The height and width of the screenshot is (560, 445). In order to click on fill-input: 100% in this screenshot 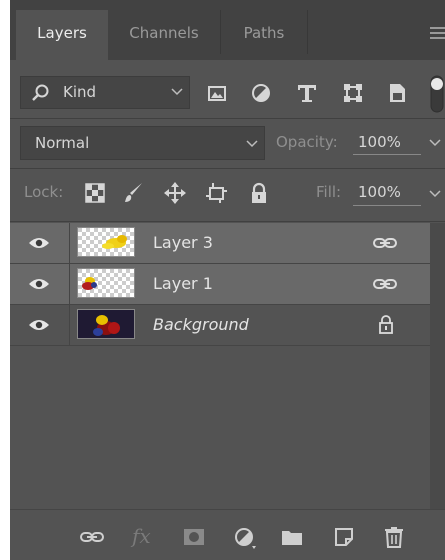, I will do `click(387, 194)`.